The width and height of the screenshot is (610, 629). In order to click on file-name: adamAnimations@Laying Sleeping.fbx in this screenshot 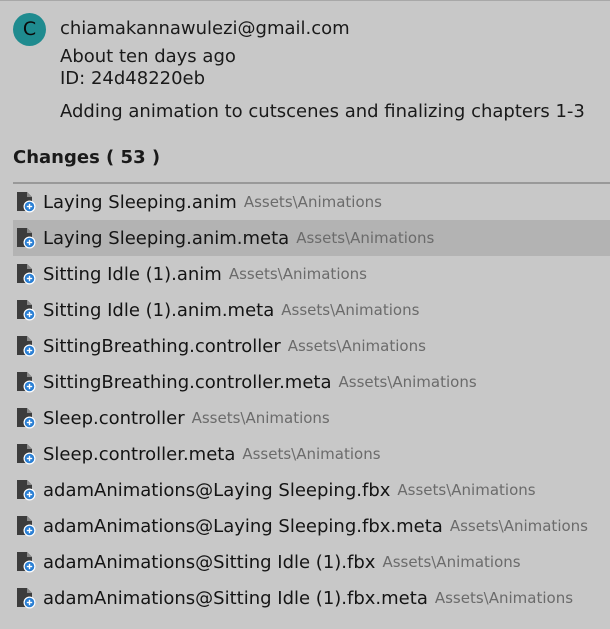, I will do `click(217, 490)`.